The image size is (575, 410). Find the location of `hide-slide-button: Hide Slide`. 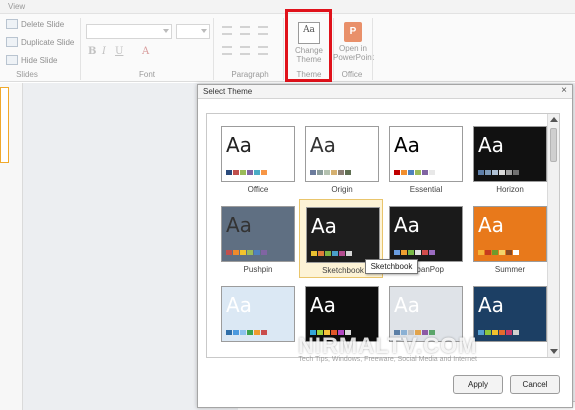

hide-slide-button: Hide Slide is located at coordinates (31, 60).